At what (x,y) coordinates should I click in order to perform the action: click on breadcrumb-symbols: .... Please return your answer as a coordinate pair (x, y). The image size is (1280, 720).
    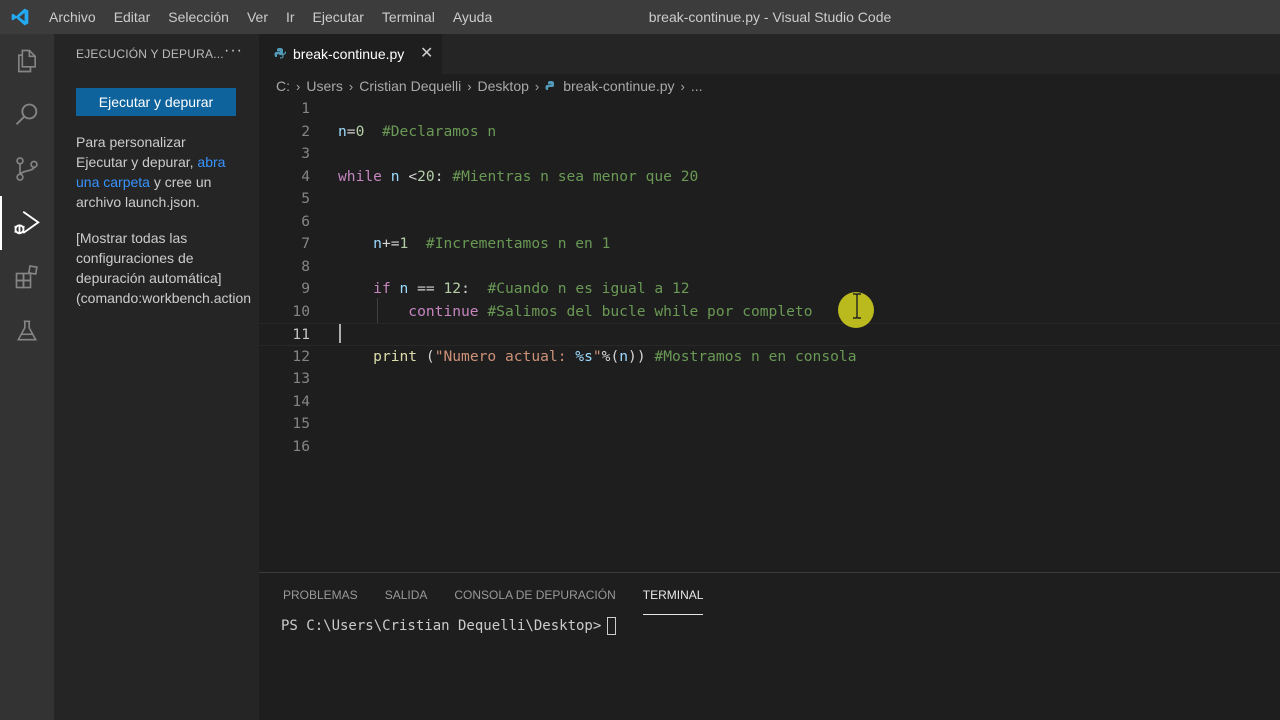
    Looking at the image, I should click on (697, 86).